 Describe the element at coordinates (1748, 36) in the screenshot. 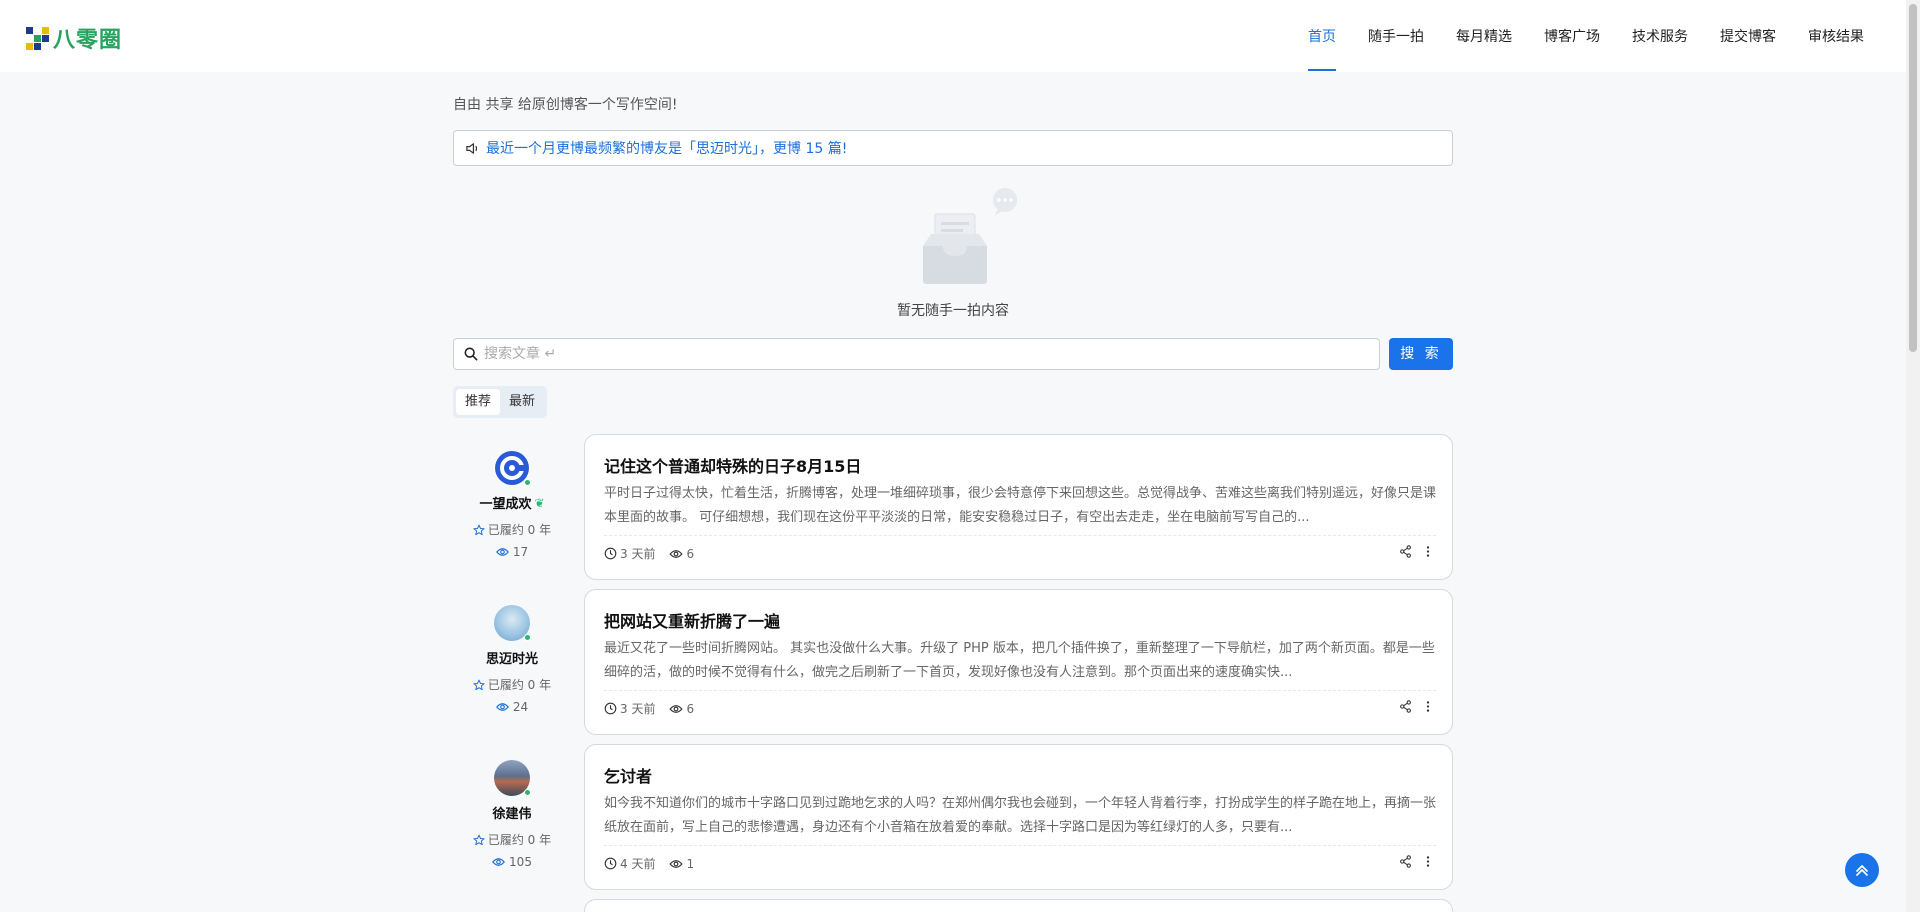

I see `nav-submit-blog: 提交博客` at that location.